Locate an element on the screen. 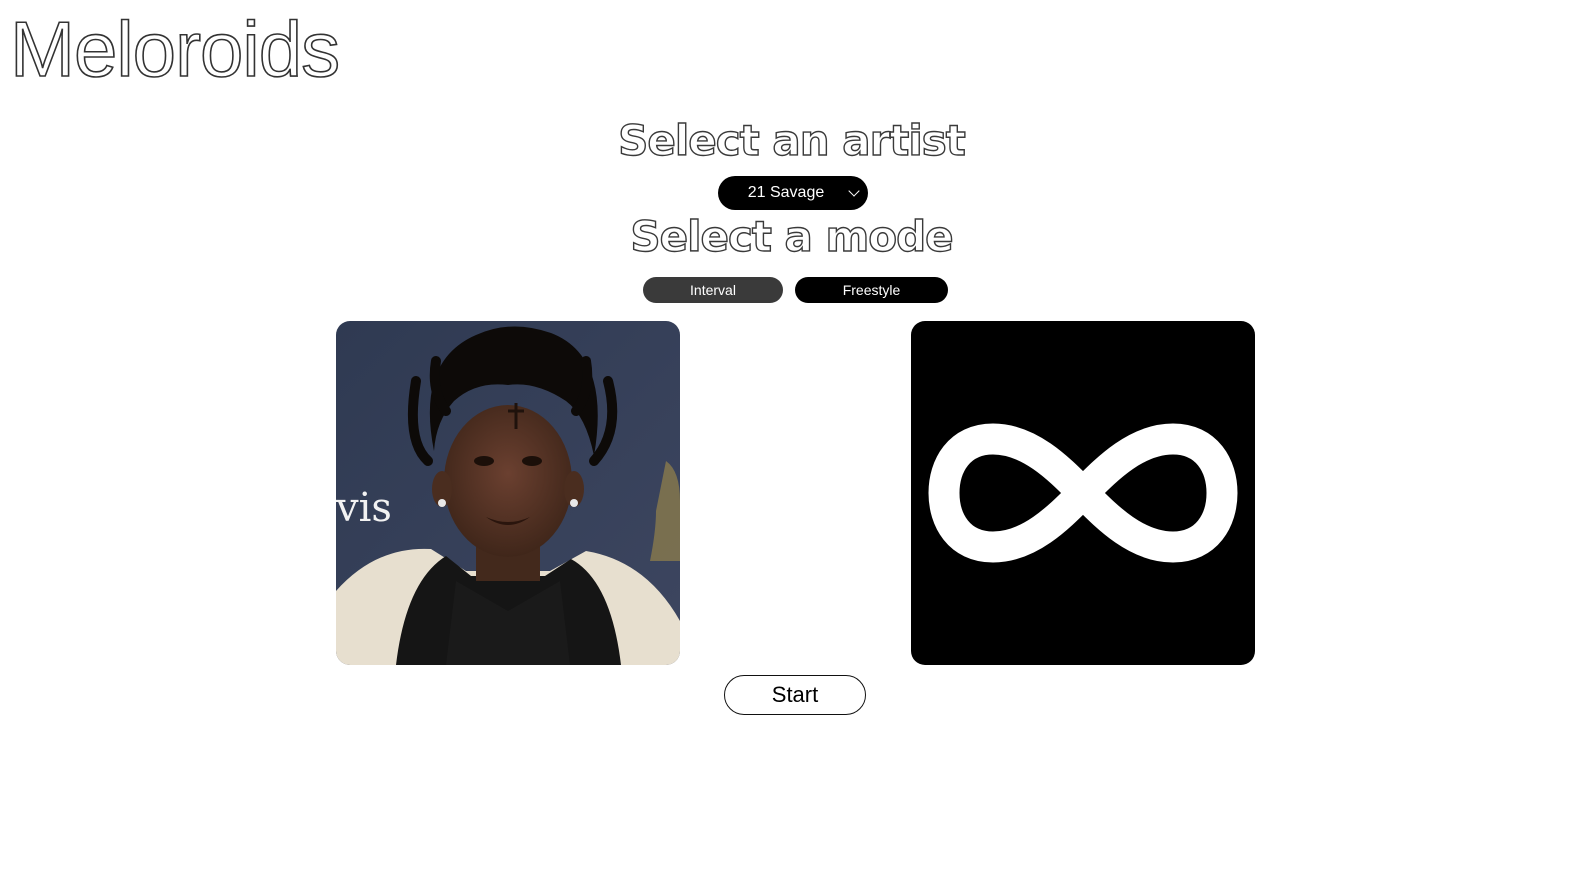  background-text: vis is located at coordinates (364, 508).